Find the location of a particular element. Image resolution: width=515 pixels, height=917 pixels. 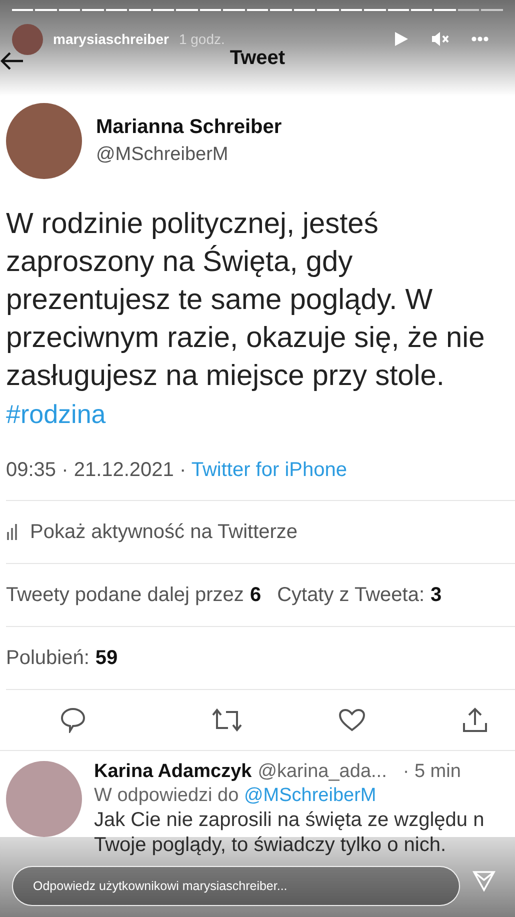

quotes-label: Cytaty z Tweeta: is located at coordinates (351, 595).